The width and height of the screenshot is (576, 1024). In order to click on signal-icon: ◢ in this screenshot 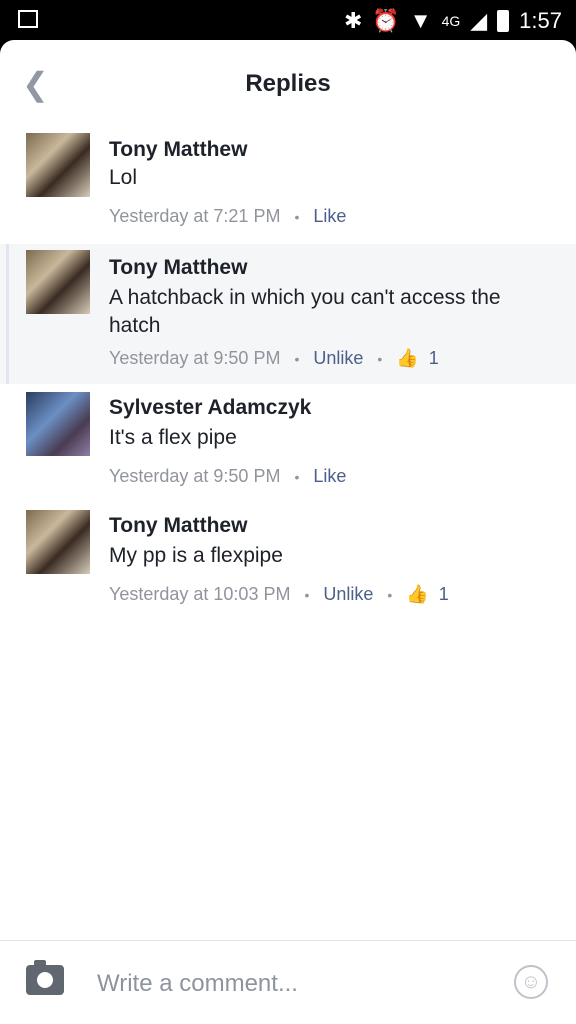, I will do `click(479, 20)`.